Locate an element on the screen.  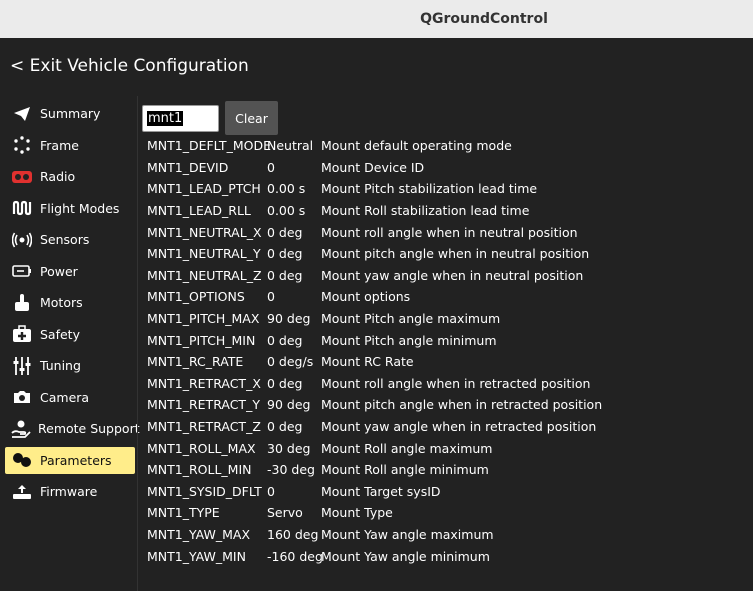
sidebar-item-label: Parameters is located at coordinates (76, 460).